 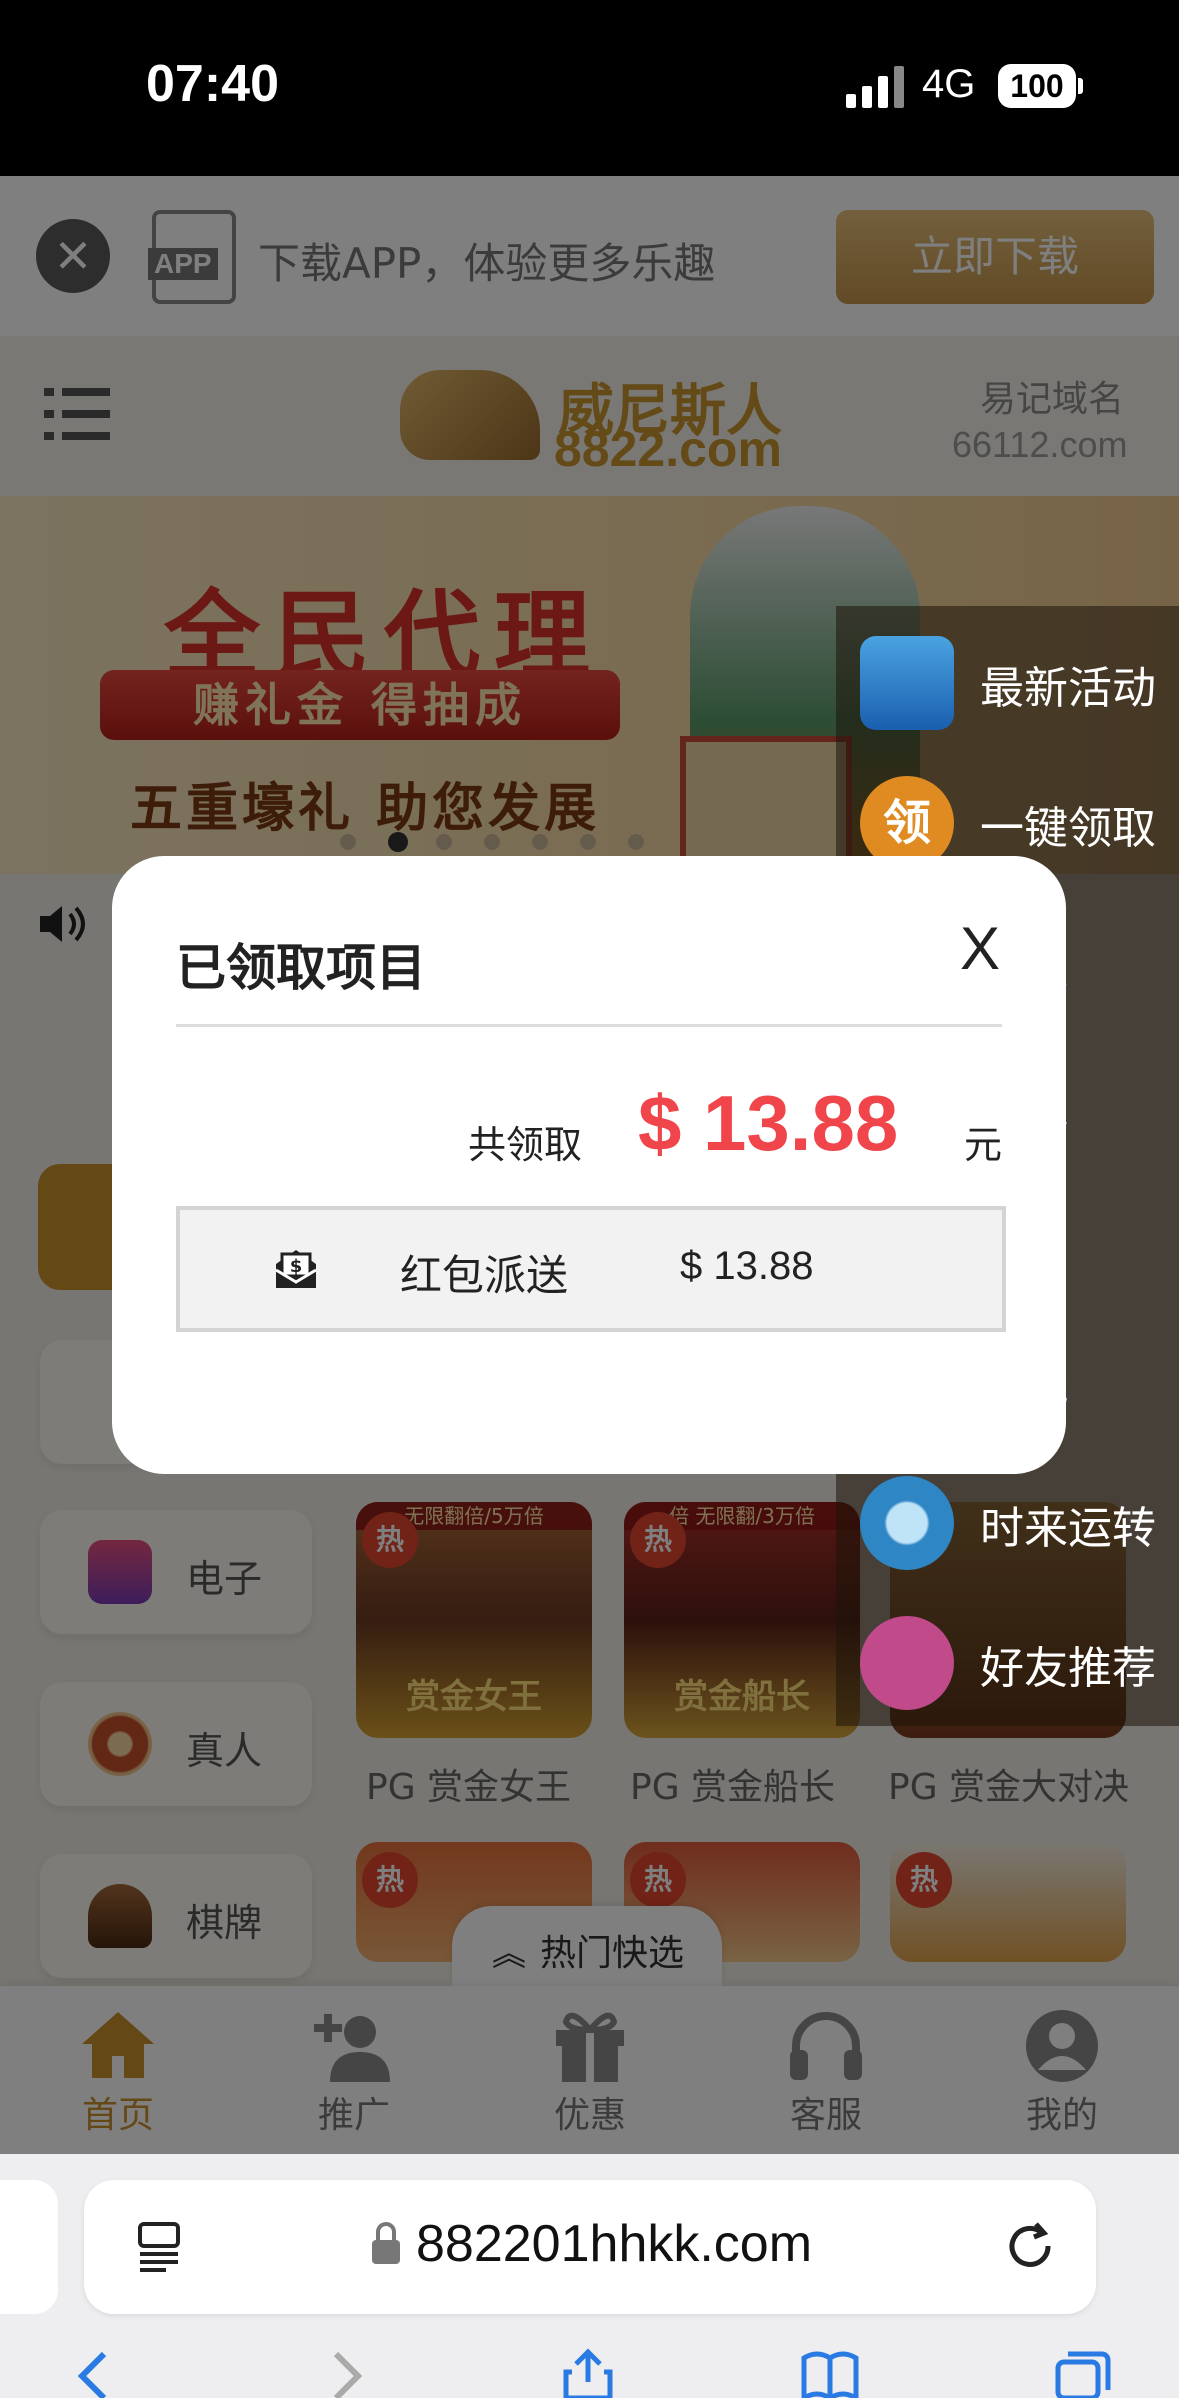 What do you see at coordinates (1080, 86) in the screenshot?
I see `battery-nub` at bounding box center [1080, 86].